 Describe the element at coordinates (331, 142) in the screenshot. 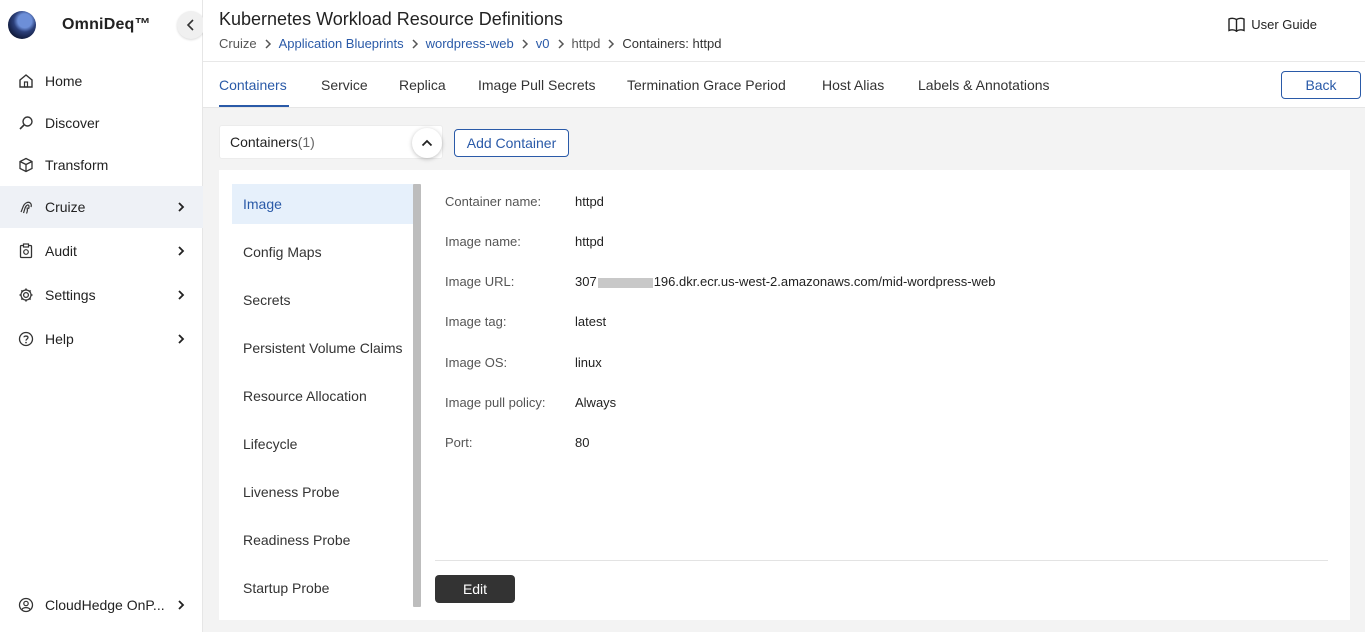

I see `containers-selector: Containers (1)` at that location.